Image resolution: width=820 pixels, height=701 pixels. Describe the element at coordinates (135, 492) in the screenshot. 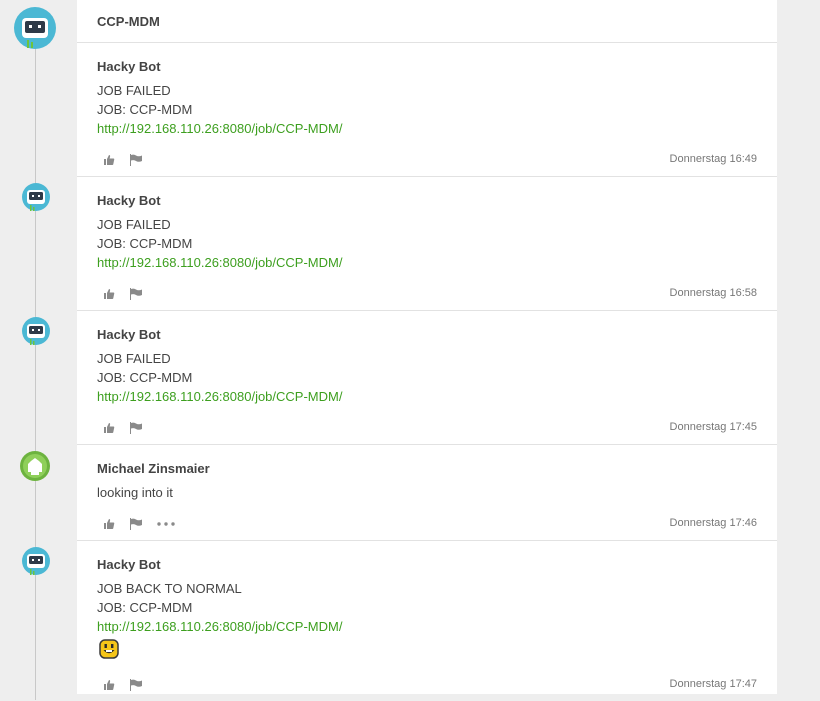

I see `message-line: looking into it` at that location.